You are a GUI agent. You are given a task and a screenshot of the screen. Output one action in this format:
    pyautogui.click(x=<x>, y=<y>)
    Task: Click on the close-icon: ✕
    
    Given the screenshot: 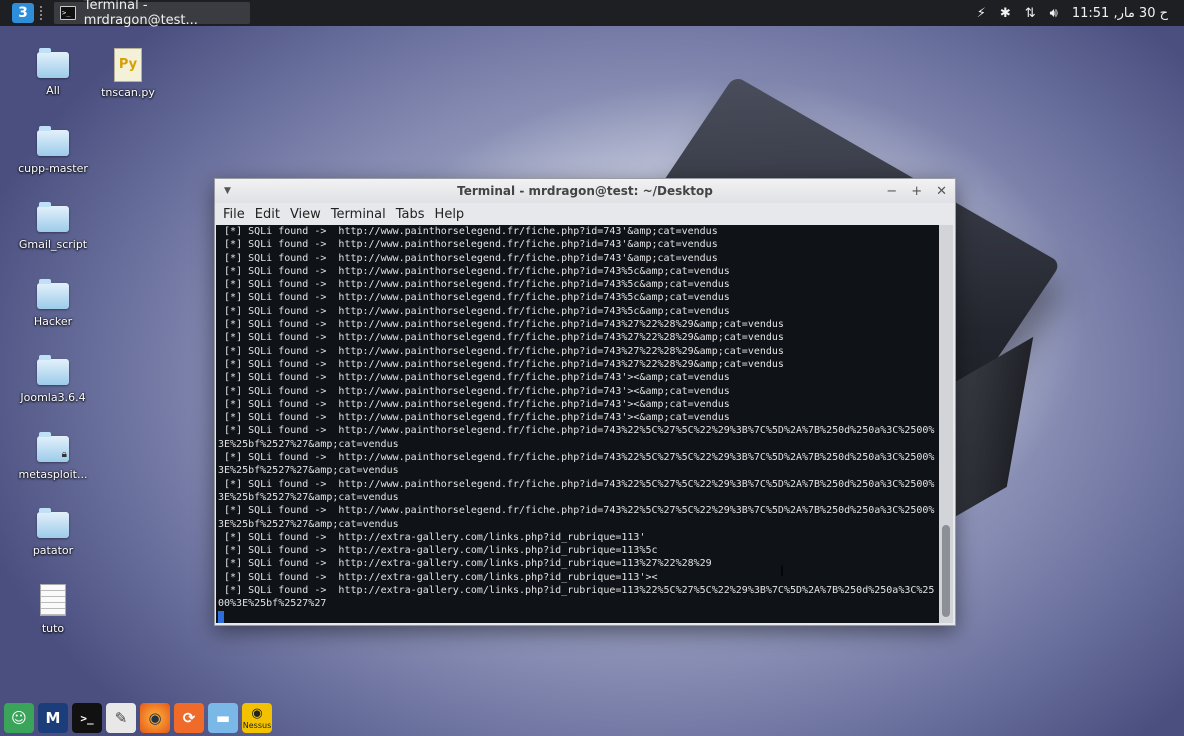 What is the action you would take?
    pyautogui.click(x=941, y=191)
    